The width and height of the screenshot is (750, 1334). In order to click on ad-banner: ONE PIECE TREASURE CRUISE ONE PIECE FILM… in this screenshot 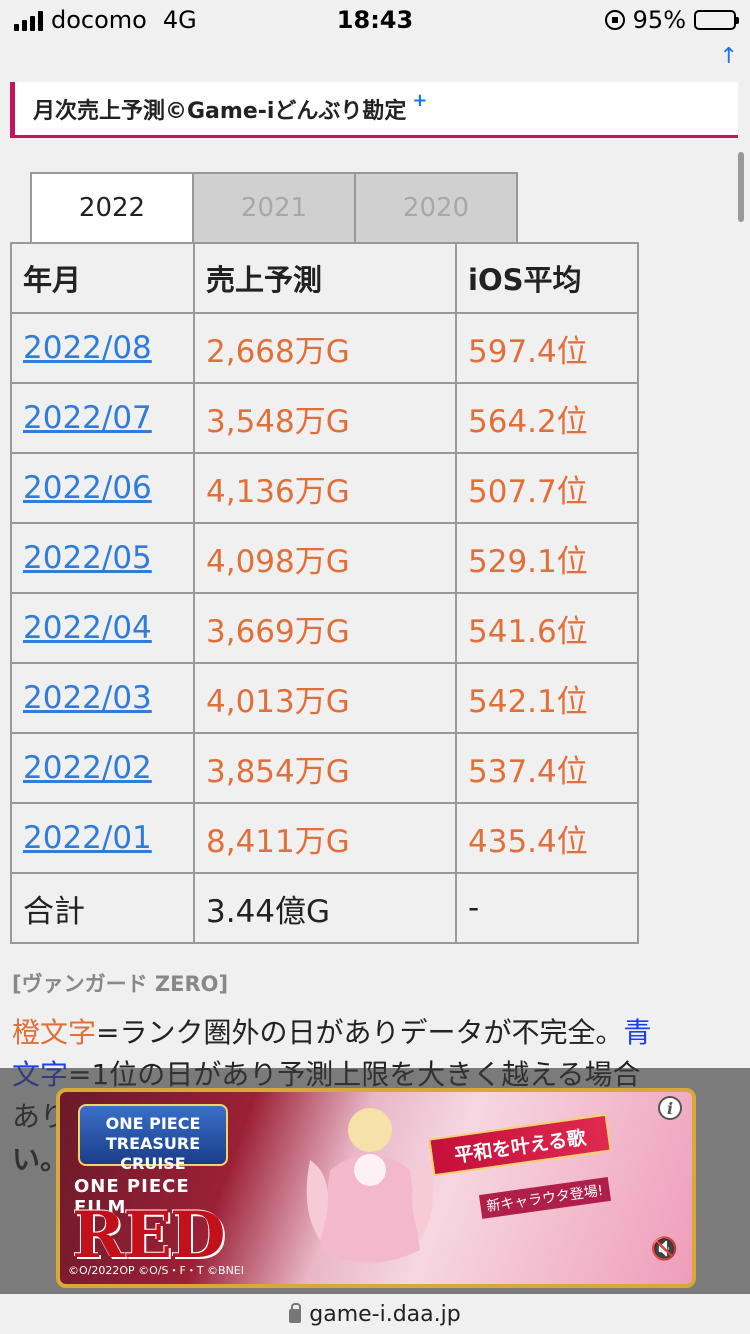, I will do `click(376, 1188)`.